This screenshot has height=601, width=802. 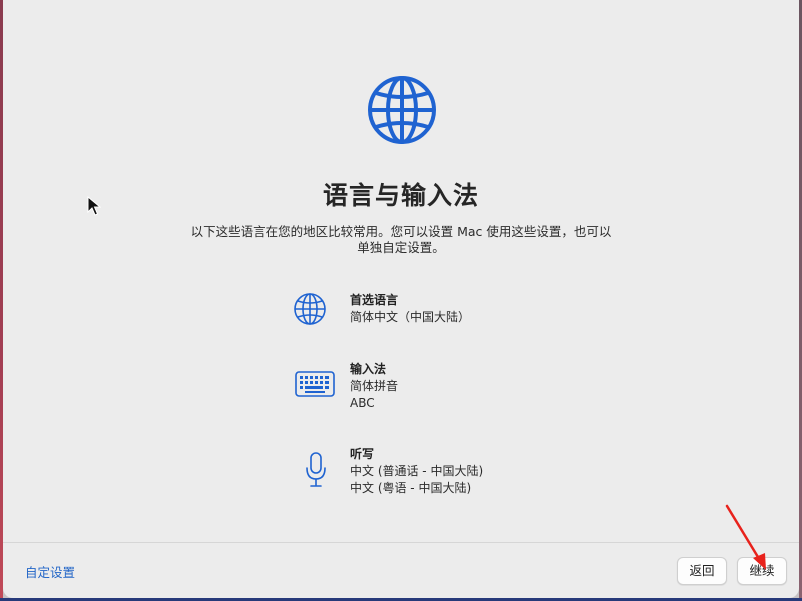 What do you see at coordinates (374, 300) in the screenshot?
I see `setting-label: 首选语言` at bounding box center [374, 300].